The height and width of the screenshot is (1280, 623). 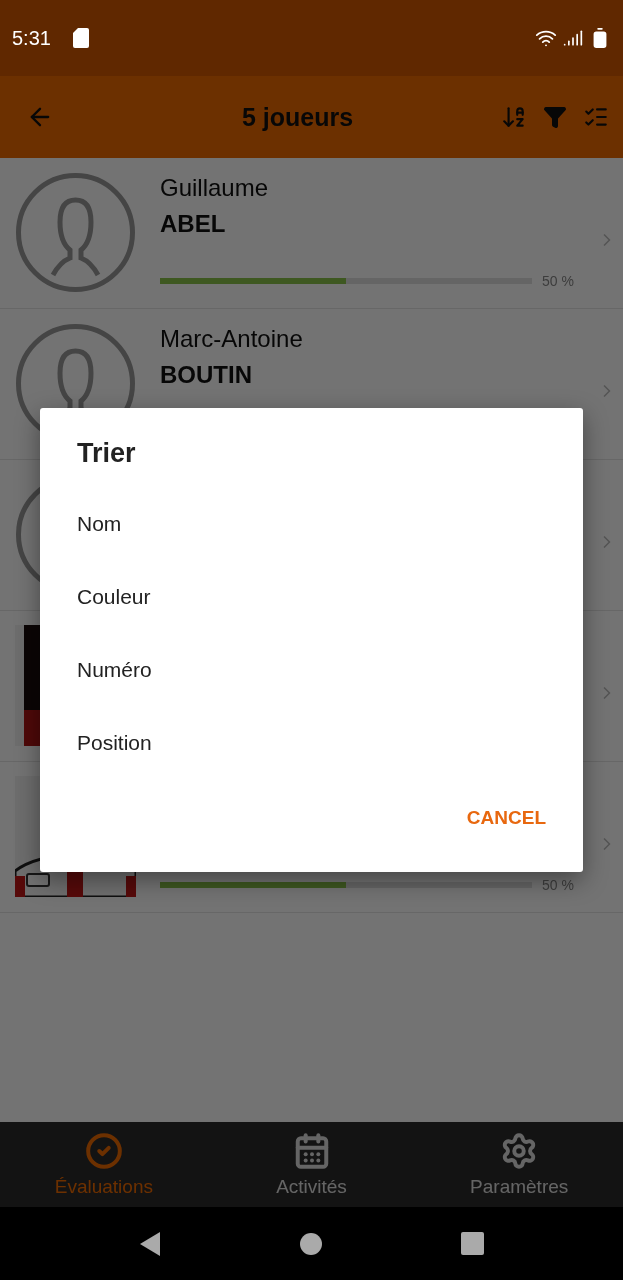 I want to click on sort-option: Position, so click(x=114, y=742).